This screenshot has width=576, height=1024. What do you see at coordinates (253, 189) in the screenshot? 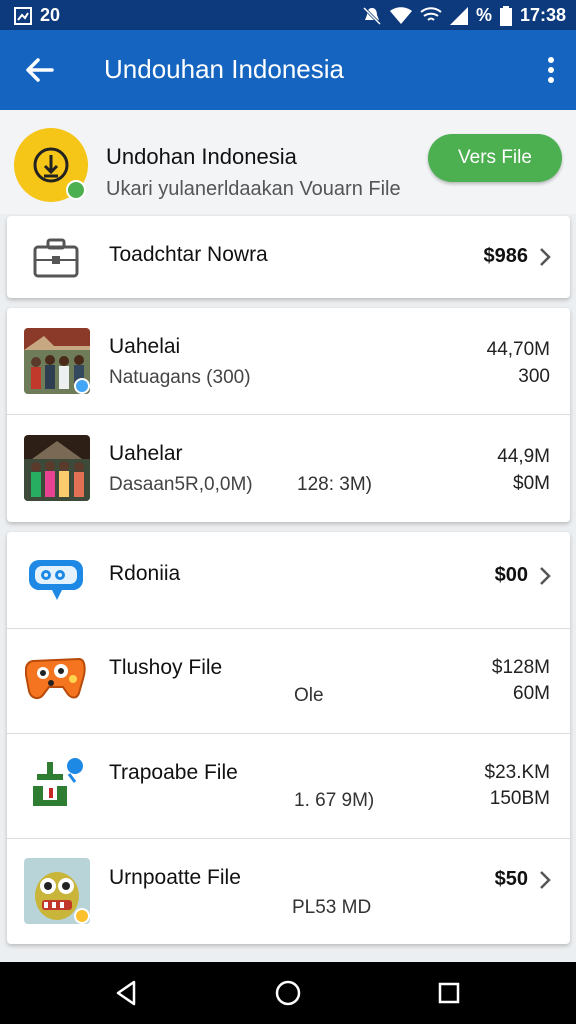
I see `header-subtitle: Ukari yulanerldaakan Vouarn File` at bounding box center [253, 189].